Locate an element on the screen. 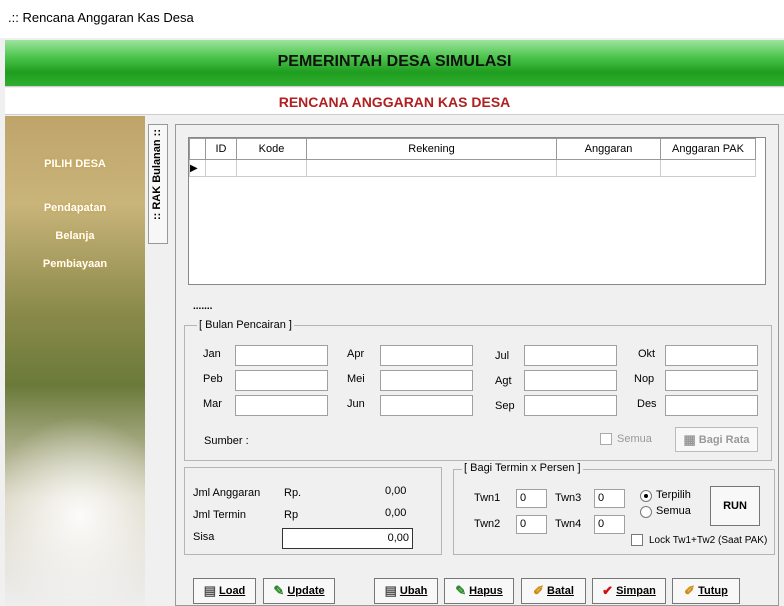 Image resolution: width=784 pixels, height=606 pixels. page-subtitle: RENCANA ANGGARAN KAS DESA is located at coordinates (394, 101).